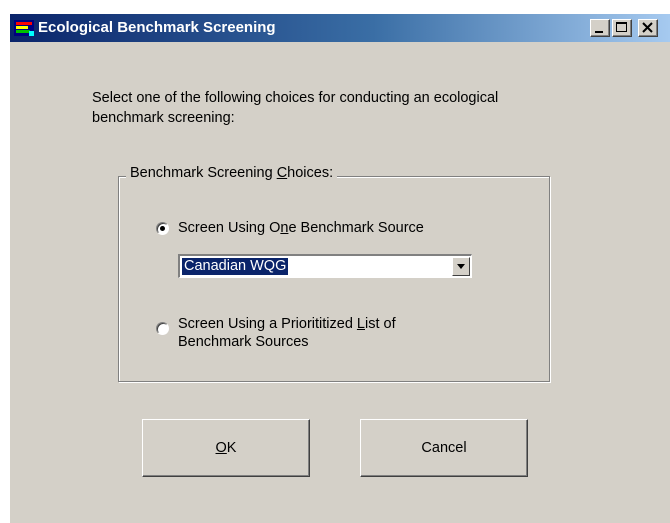  What do you see at coordinates (301, 228) in the screenshot?
I see `radio-one-source-label: Screen Using One Benchmark Source` at bounding box center [301, 228].